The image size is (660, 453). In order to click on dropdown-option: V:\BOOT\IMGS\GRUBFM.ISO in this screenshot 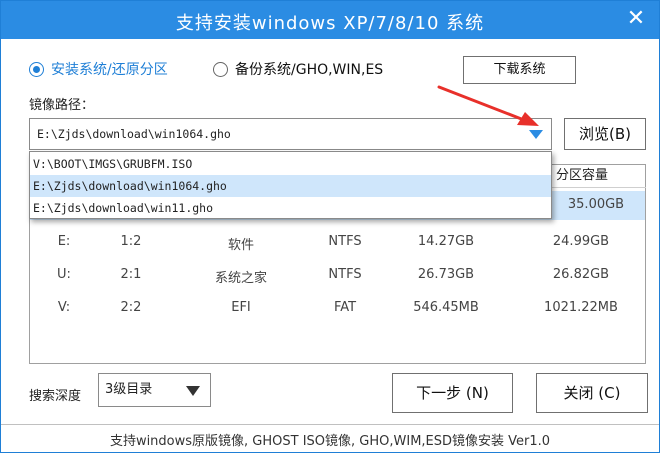, I will do `click(290, 164)`.